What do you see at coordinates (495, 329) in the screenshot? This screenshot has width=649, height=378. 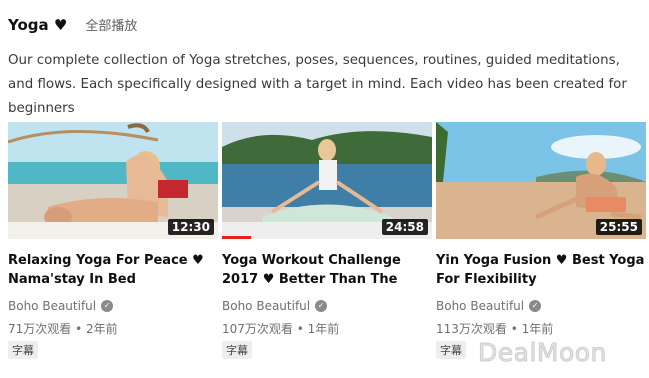 I see `video-meta: 113万次观看 • 1年前` at bounding box center [495, 329].